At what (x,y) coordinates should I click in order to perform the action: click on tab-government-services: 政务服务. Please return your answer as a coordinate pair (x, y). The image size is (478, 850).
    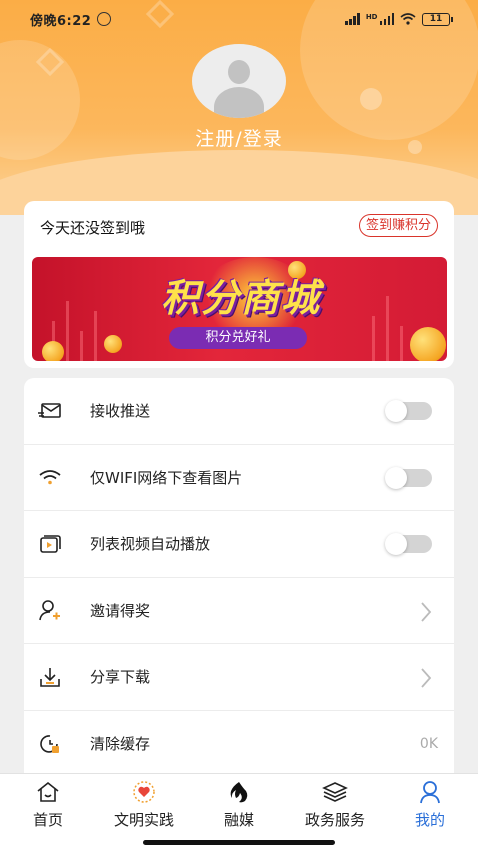
    Looking at the image, I should click on (335, 805).